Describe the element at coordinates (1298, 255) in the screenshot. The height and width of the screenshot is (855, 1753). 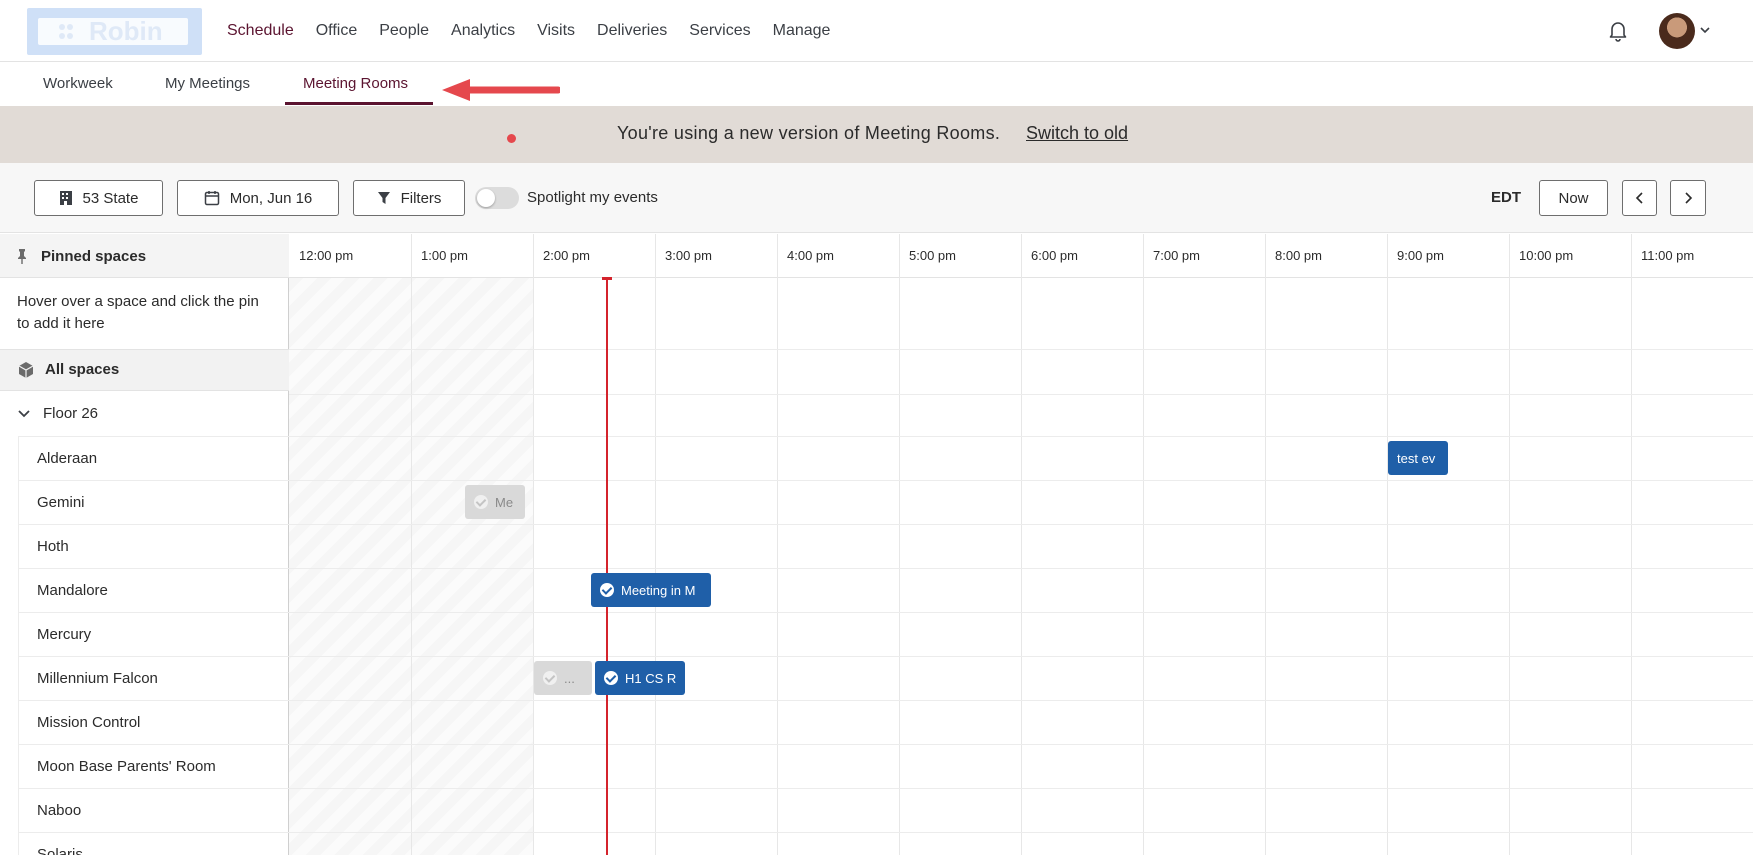
I see `hour-label: 8:00 pm` at that location.